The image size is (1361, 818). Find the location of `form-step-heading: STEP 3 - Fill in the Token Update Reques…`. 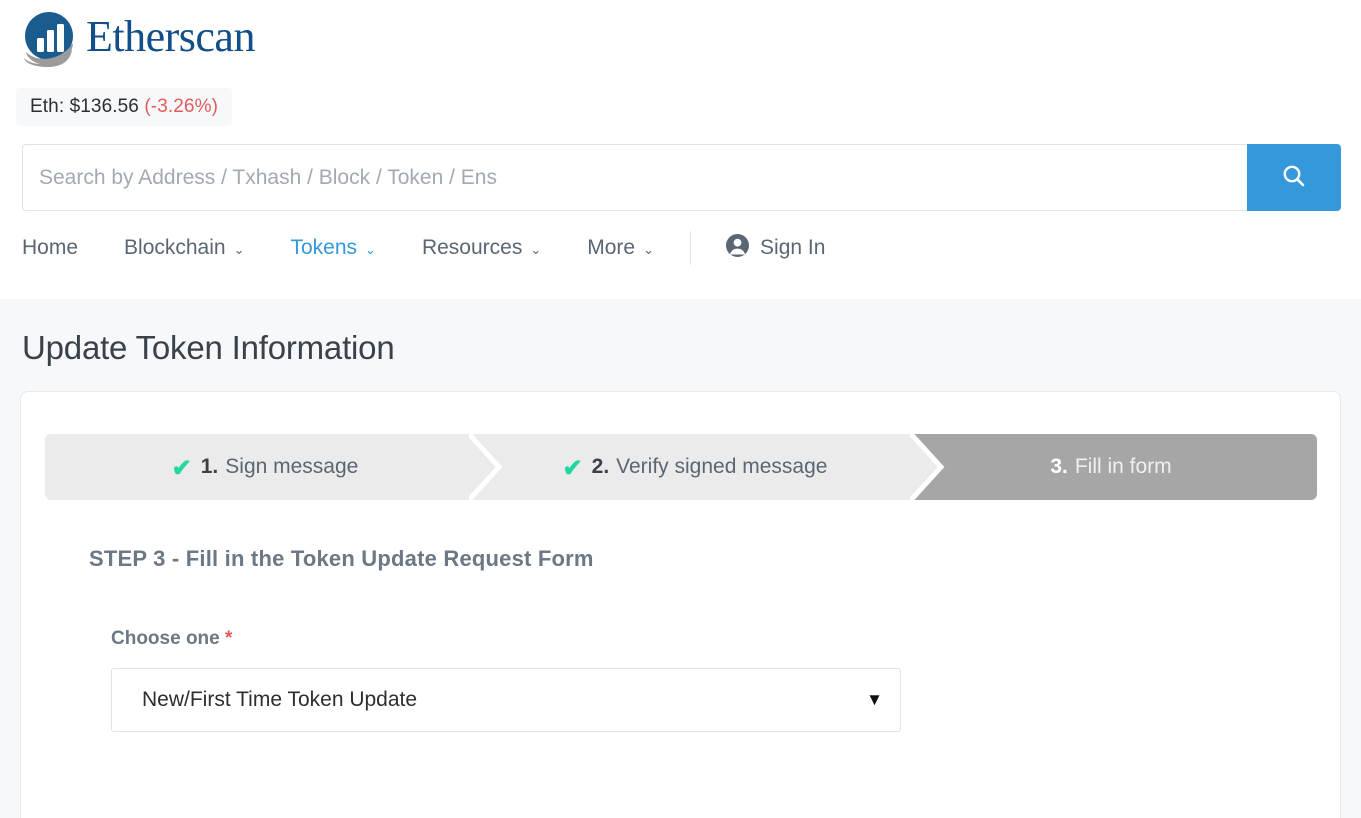

form-step-heading: STEP 3 - Fill in the Token Update Reques… is located at coordinates (341, 558).